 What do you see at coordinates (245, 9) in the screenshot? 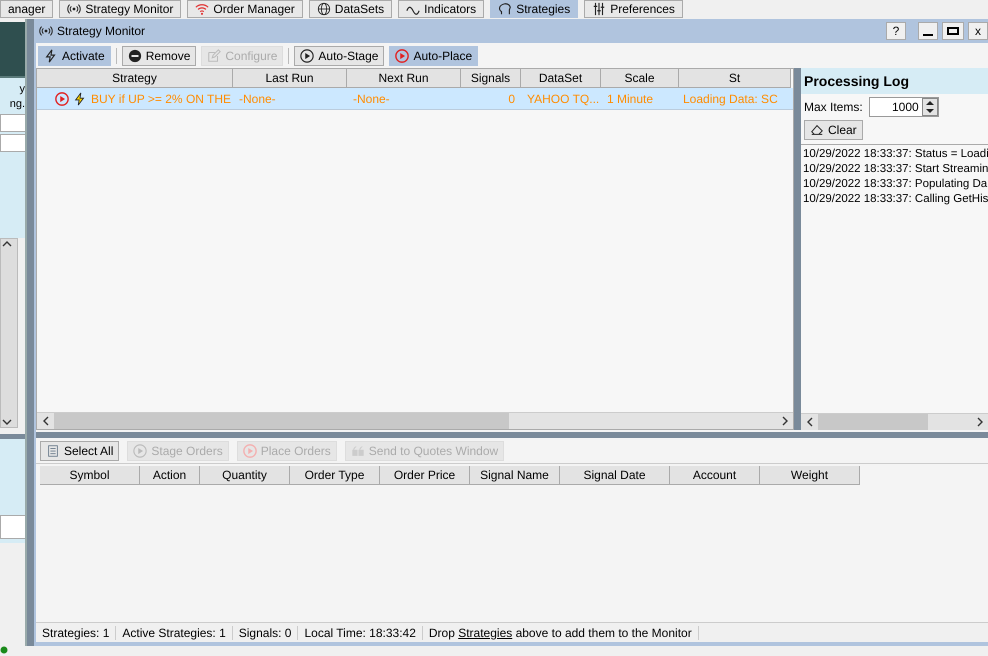
I see `nav-tab: Order Manager` at bounding box center [245, 9].